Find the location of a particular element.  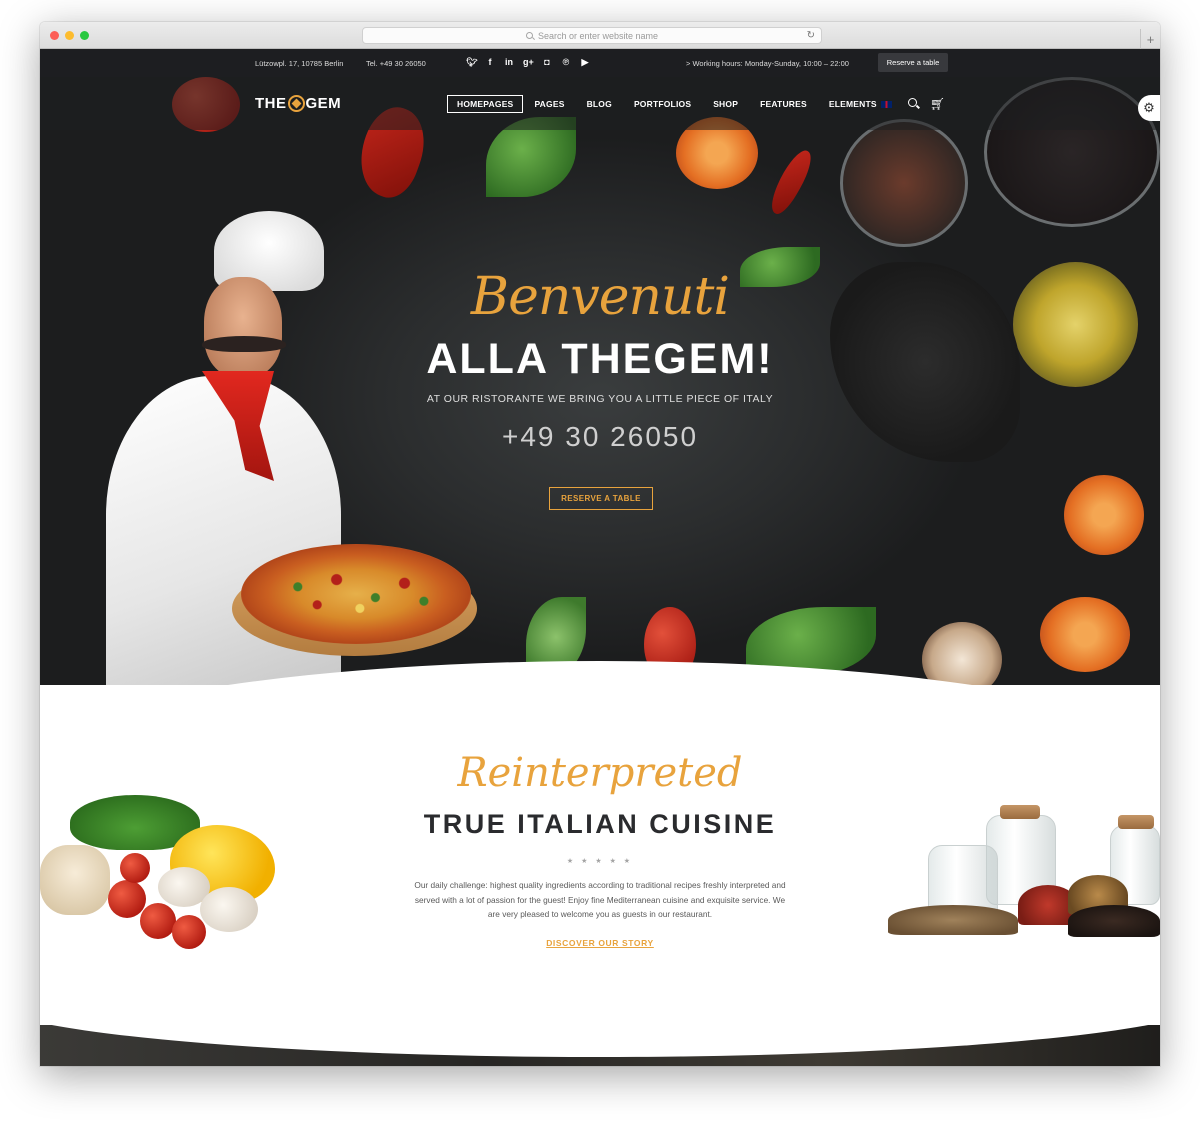

pinterest-icon: ℗ is located at coordinates (566, 62).